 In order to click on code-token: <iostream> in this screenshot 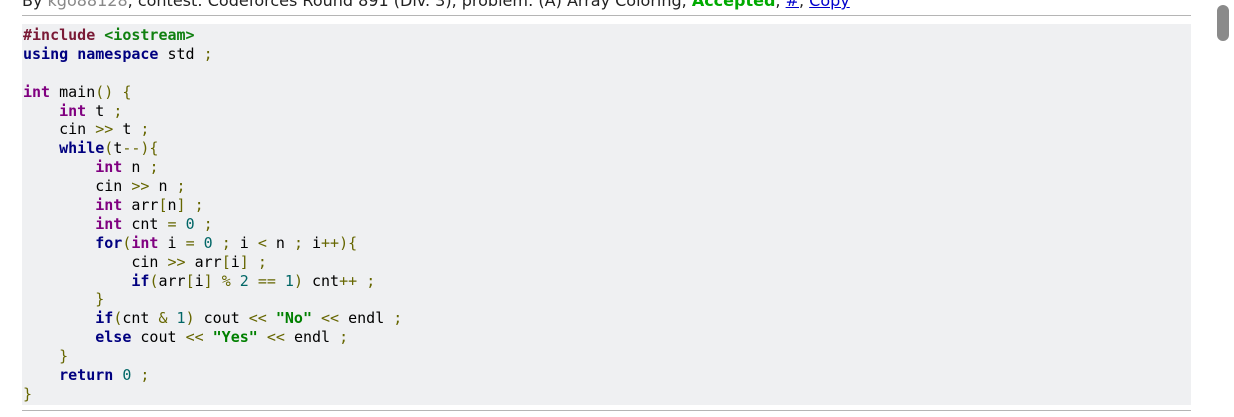, I will do `click(149, 35)`.